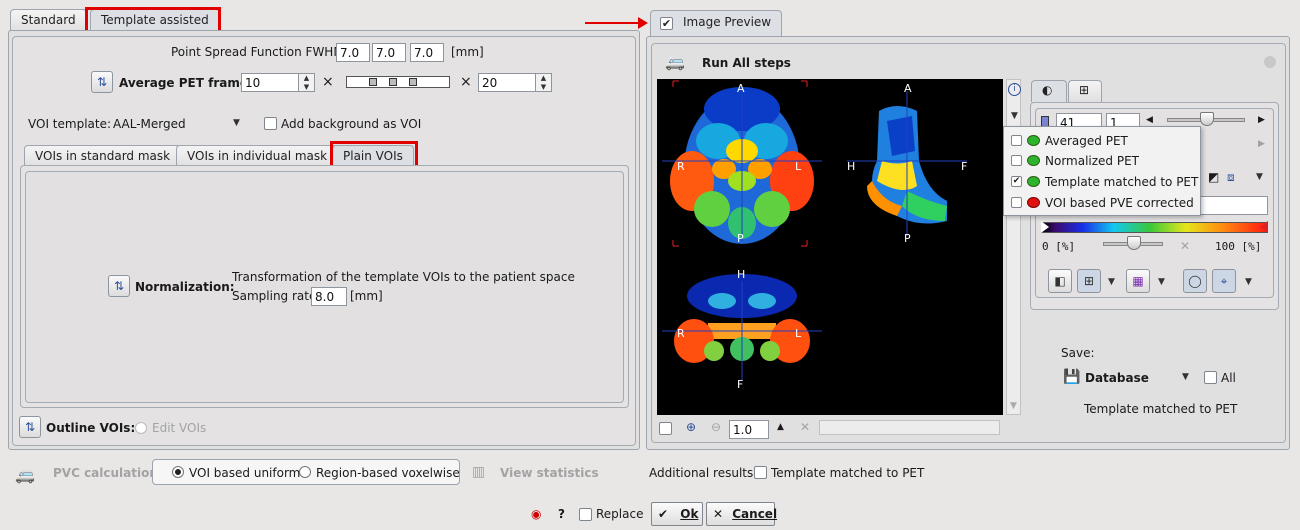  I want to click on crosshair-dropdown-icon: ▼, so click(1248, 282).